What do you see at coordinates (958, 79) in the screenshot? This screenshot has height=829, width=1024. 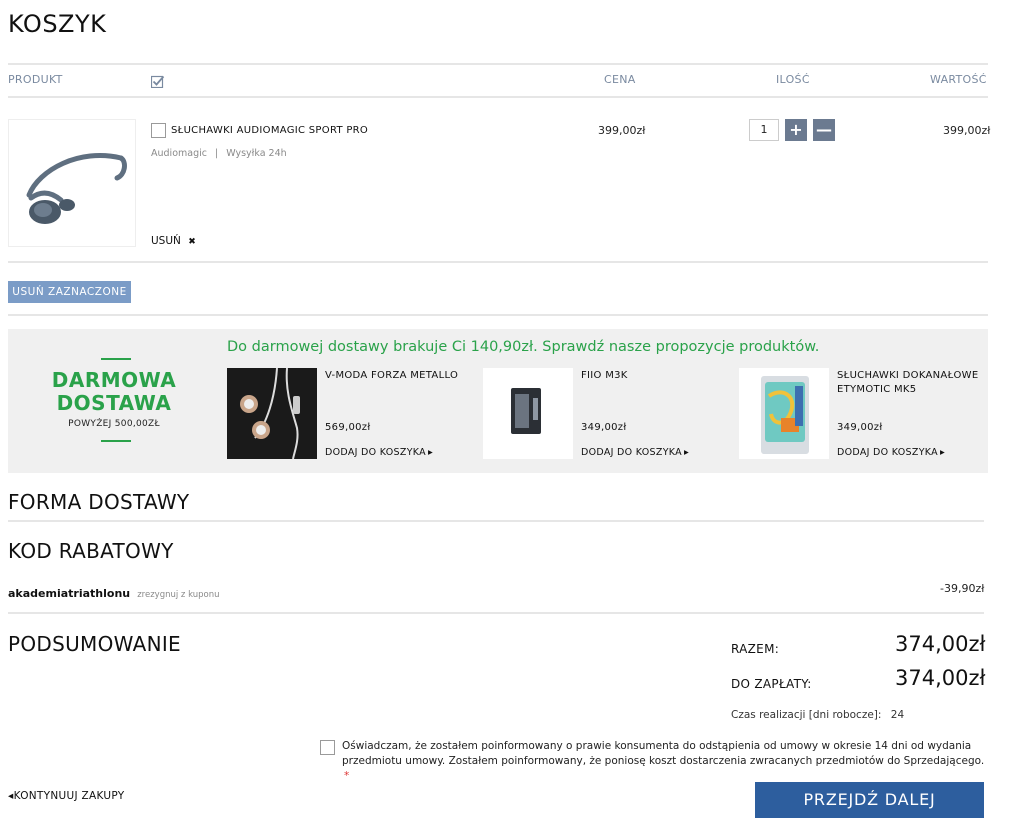 I see `column-header-value: WARTOŚĆ` at bounding box center [958, 79].